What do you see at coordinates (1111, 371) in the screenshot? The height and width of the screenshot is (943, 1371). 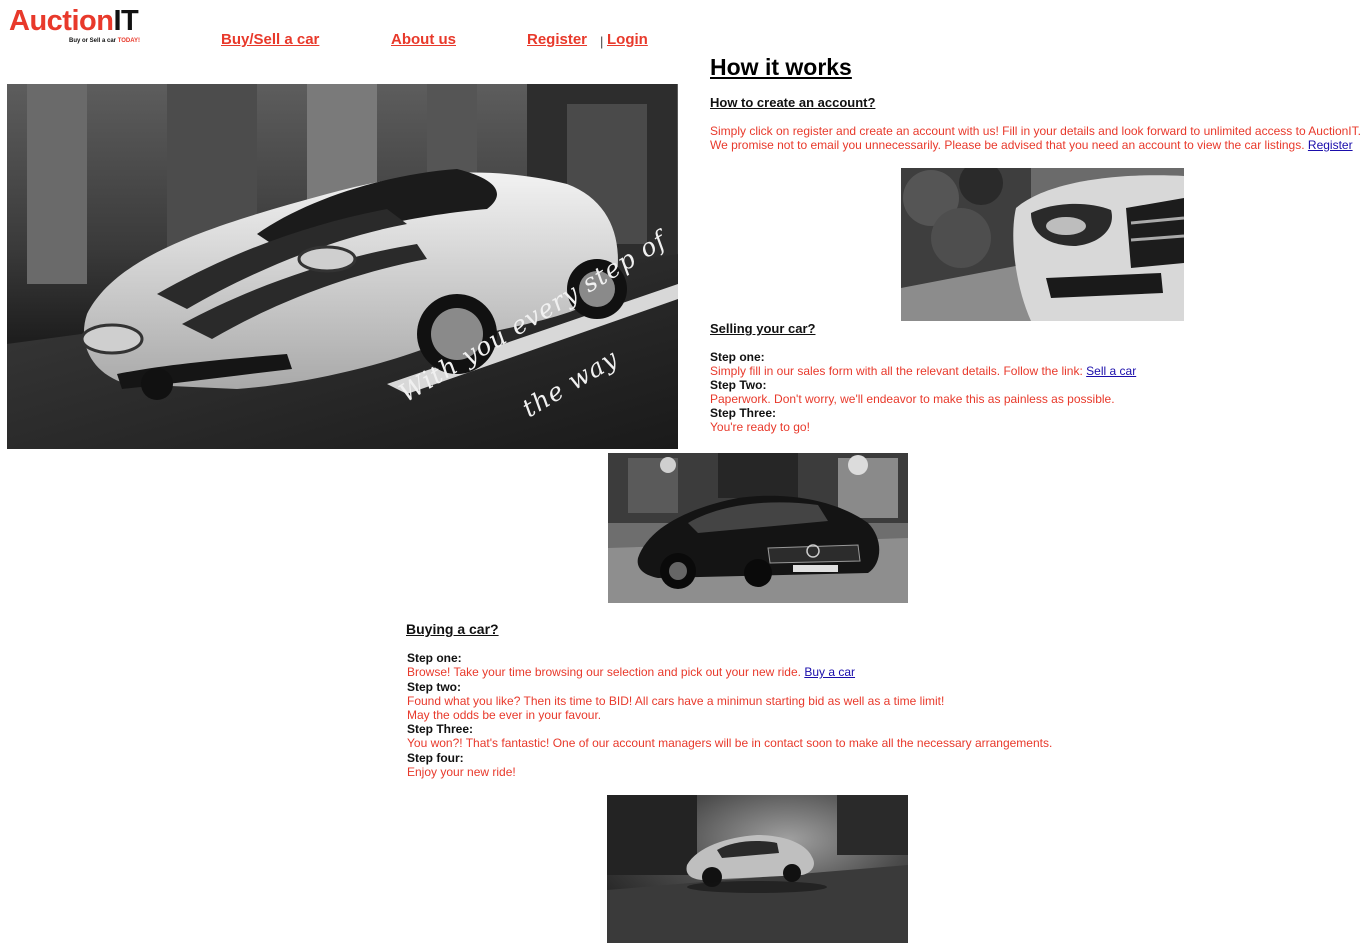 I see `sell-a-car-link: Sell a car` at bounding box center [1111, 371].